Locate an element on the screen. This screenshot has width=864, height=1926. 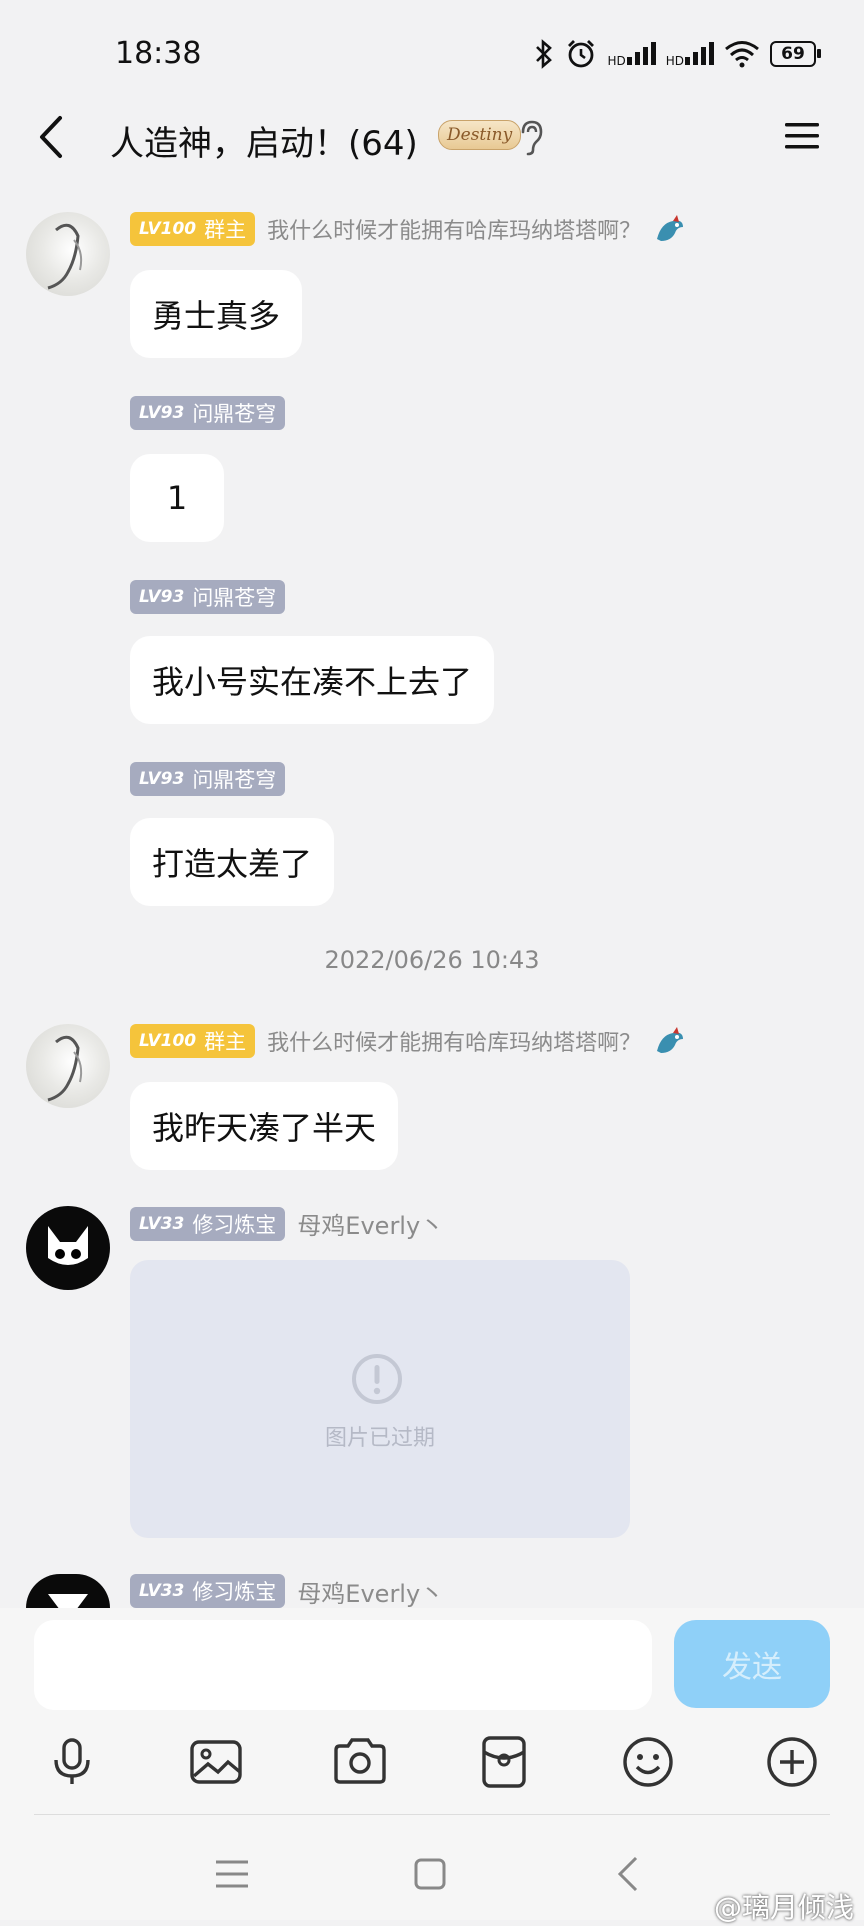
message-bubble: 我小号实在凑不上去了 is located at coordinates (312, 680).